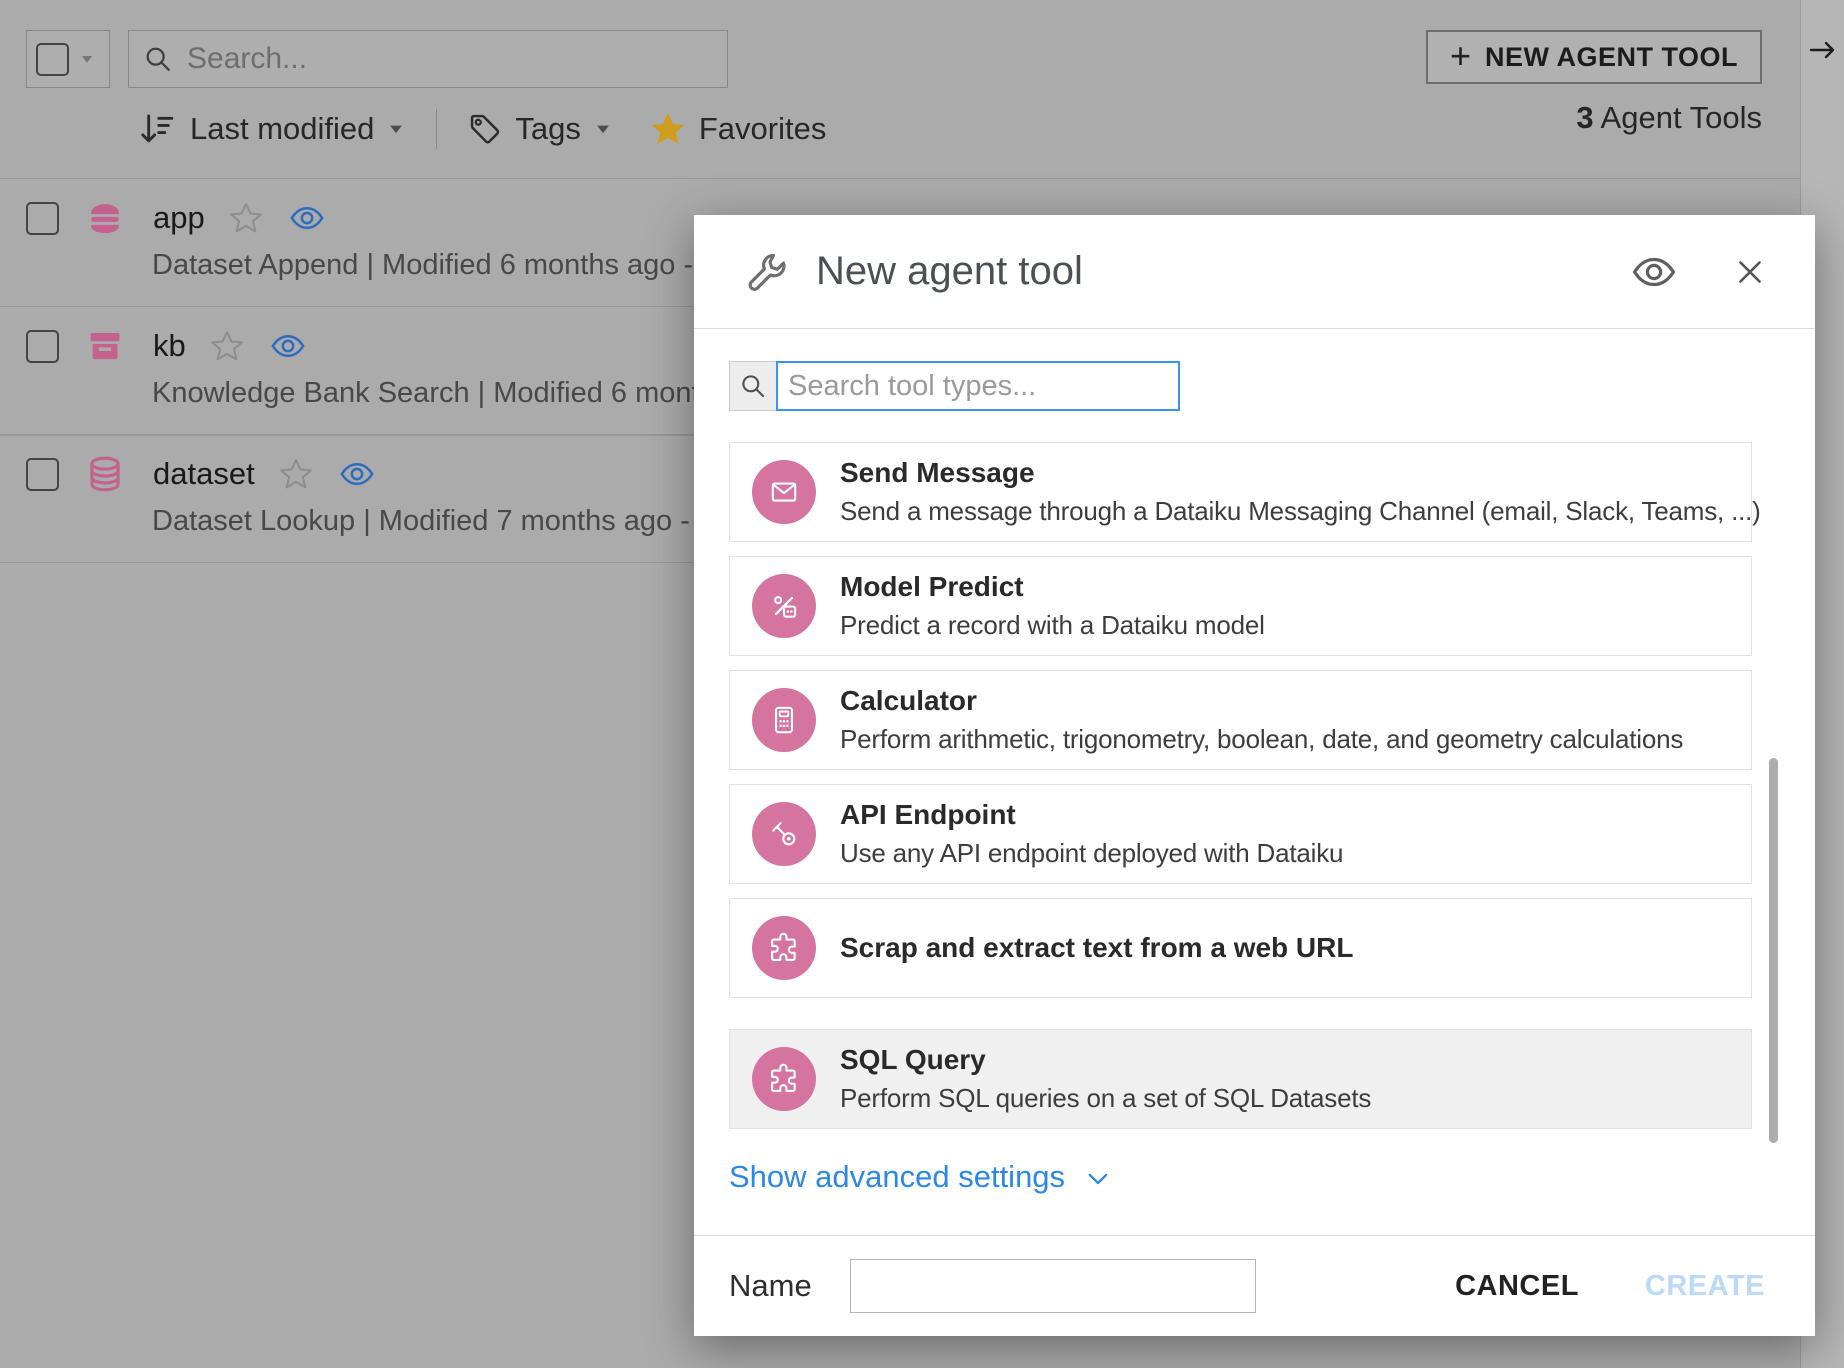  What do you see at coordinates (157, 129) in the screenshot?
I see `sort-icon` at bounding box center [157, 129].